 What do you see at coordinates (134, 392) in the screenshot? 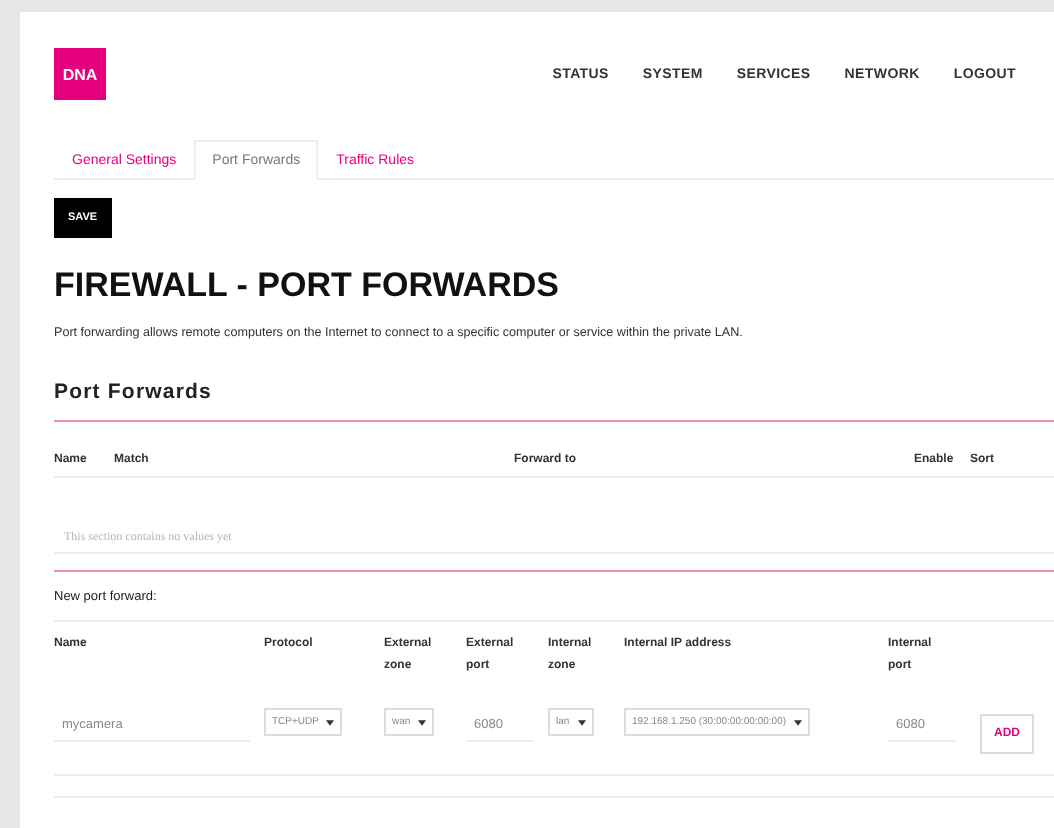
I see `section-title: Port Forwards` at bounding box center [134, 392].